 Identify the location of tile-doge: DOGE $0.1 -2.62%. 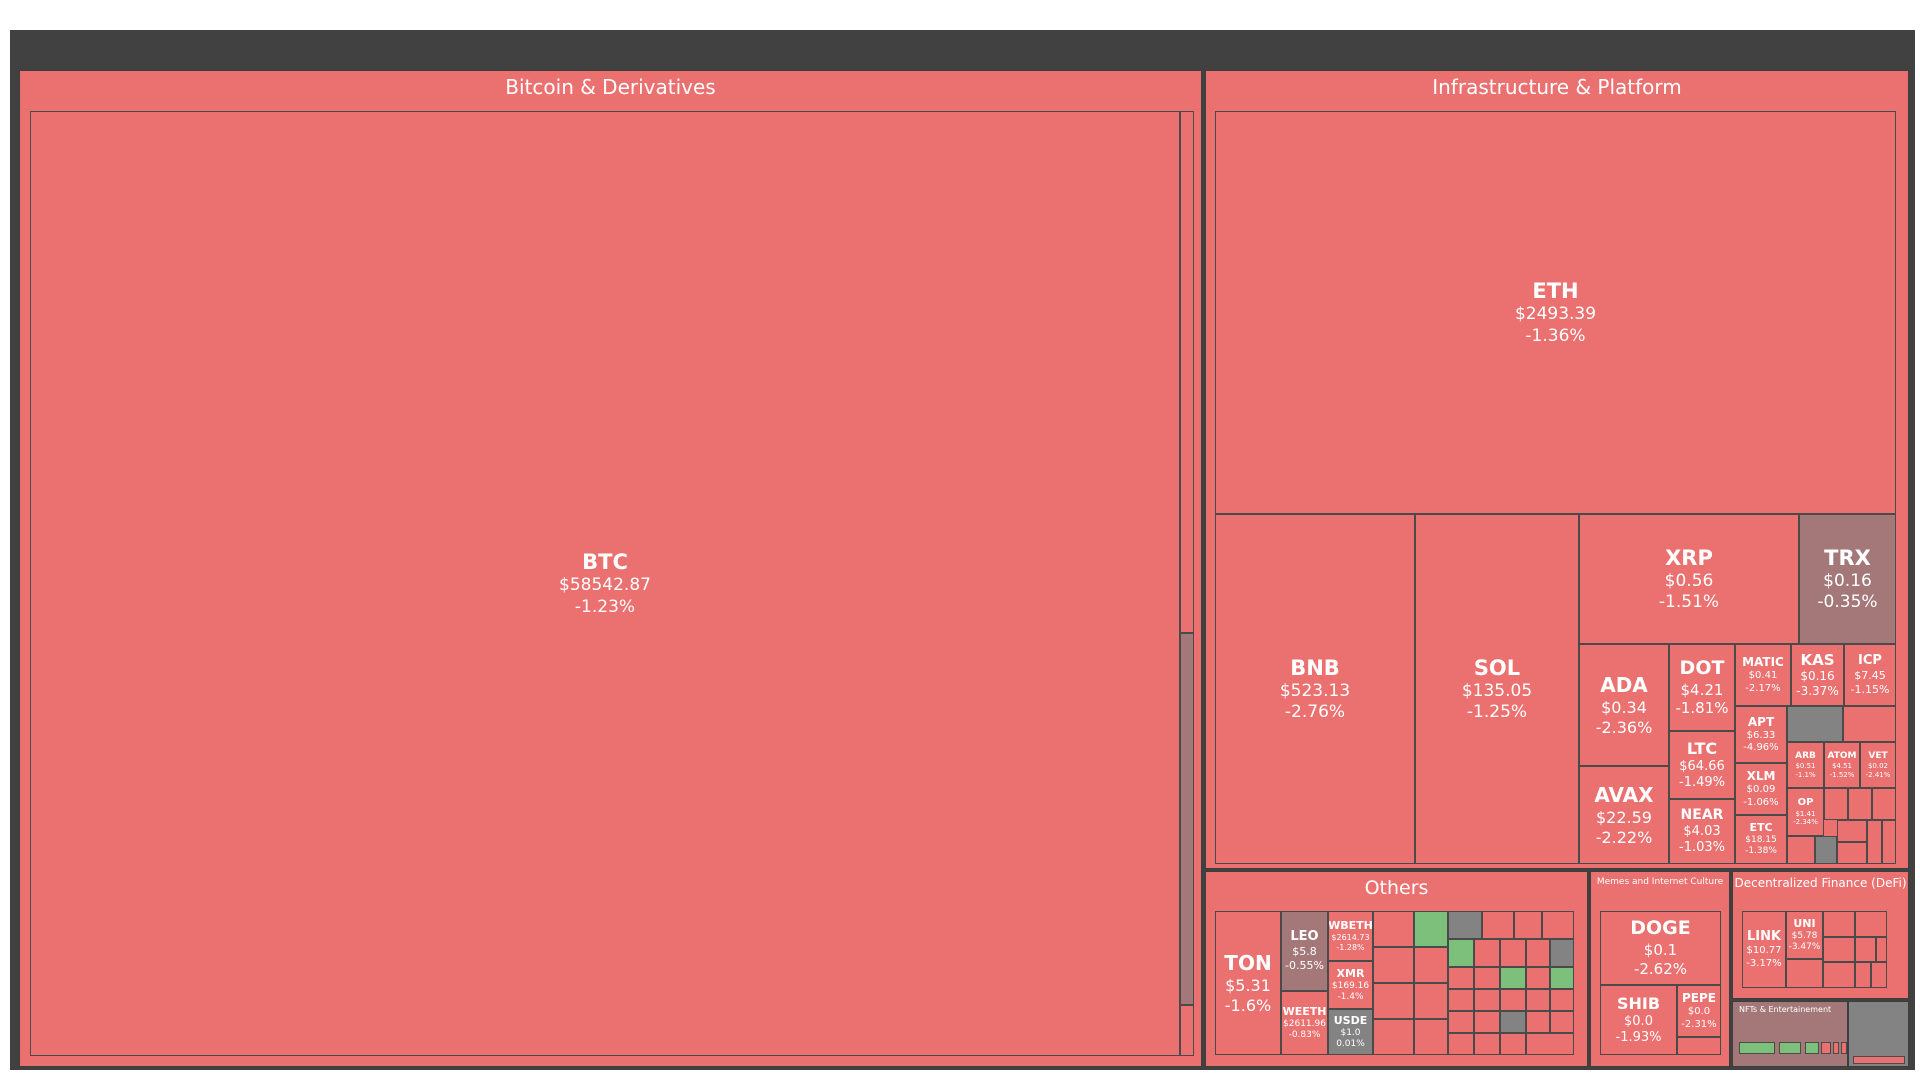
(1660, 948).